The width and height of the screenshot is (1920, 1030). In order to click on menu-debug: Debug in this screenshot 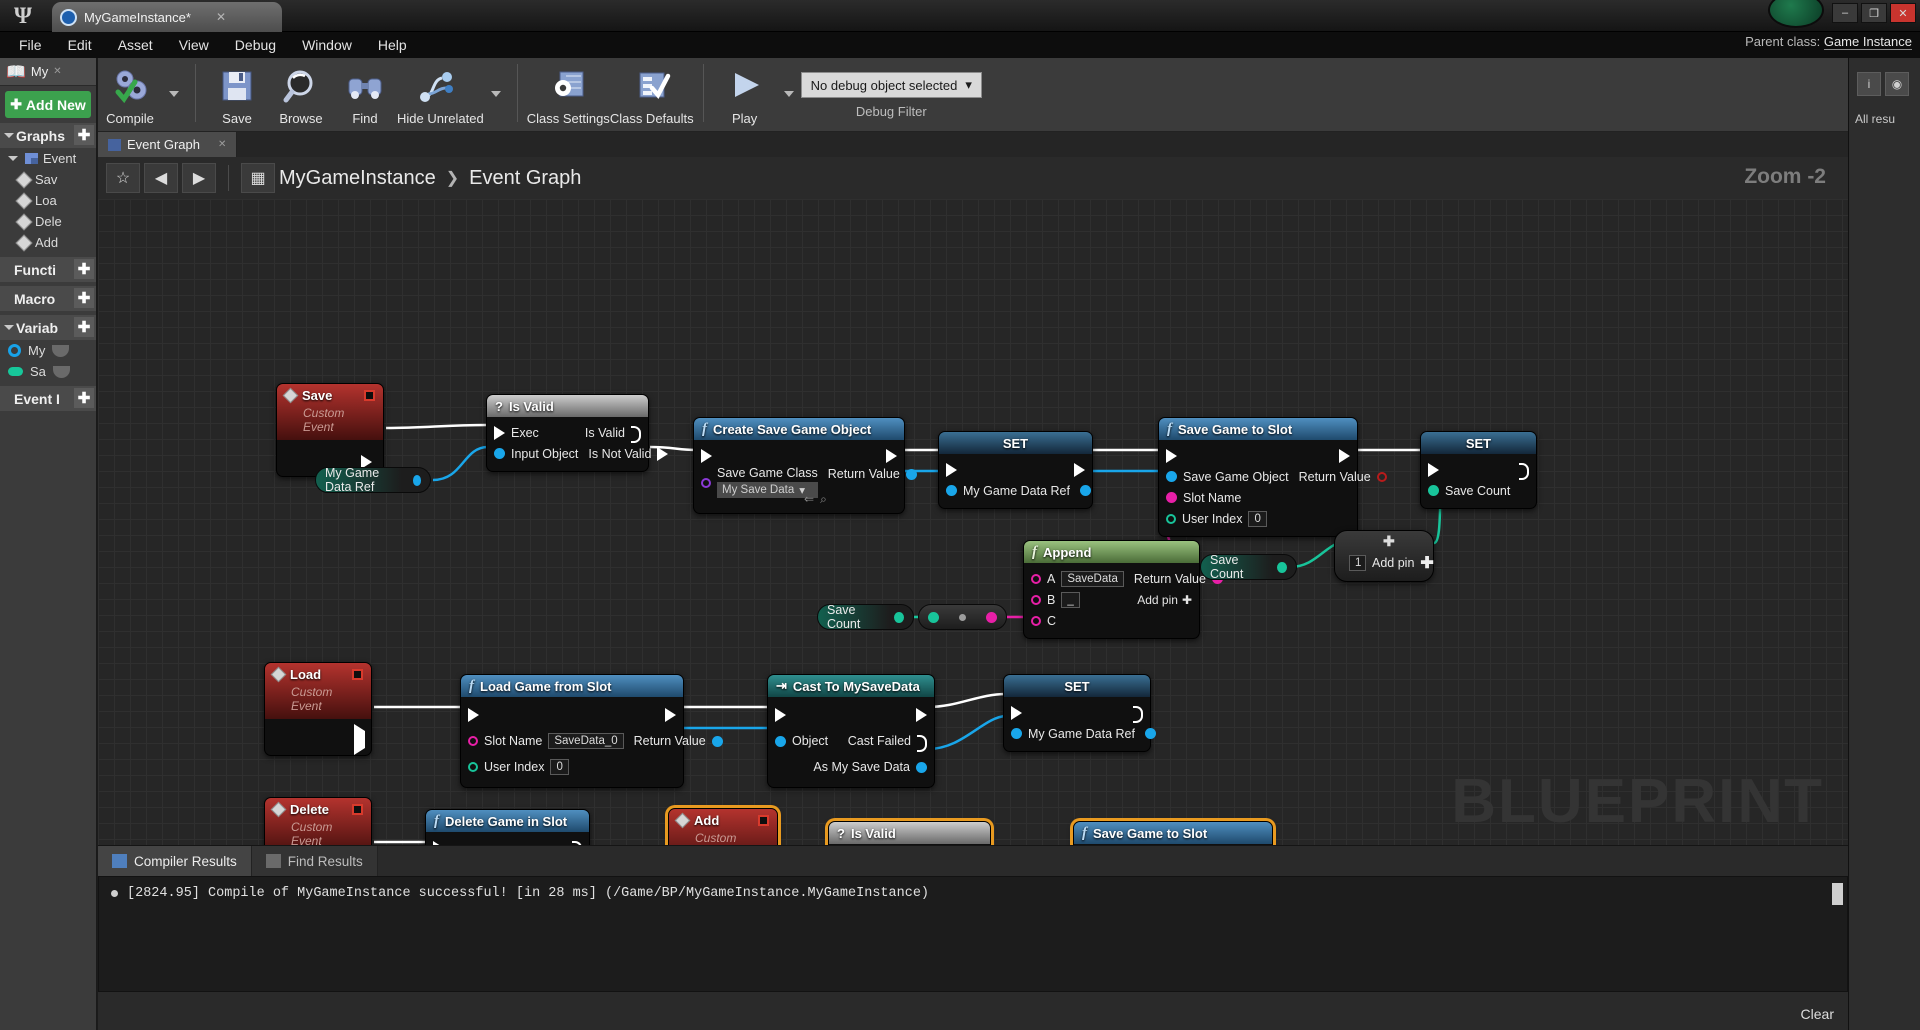, I will do `click(255, 45)`.